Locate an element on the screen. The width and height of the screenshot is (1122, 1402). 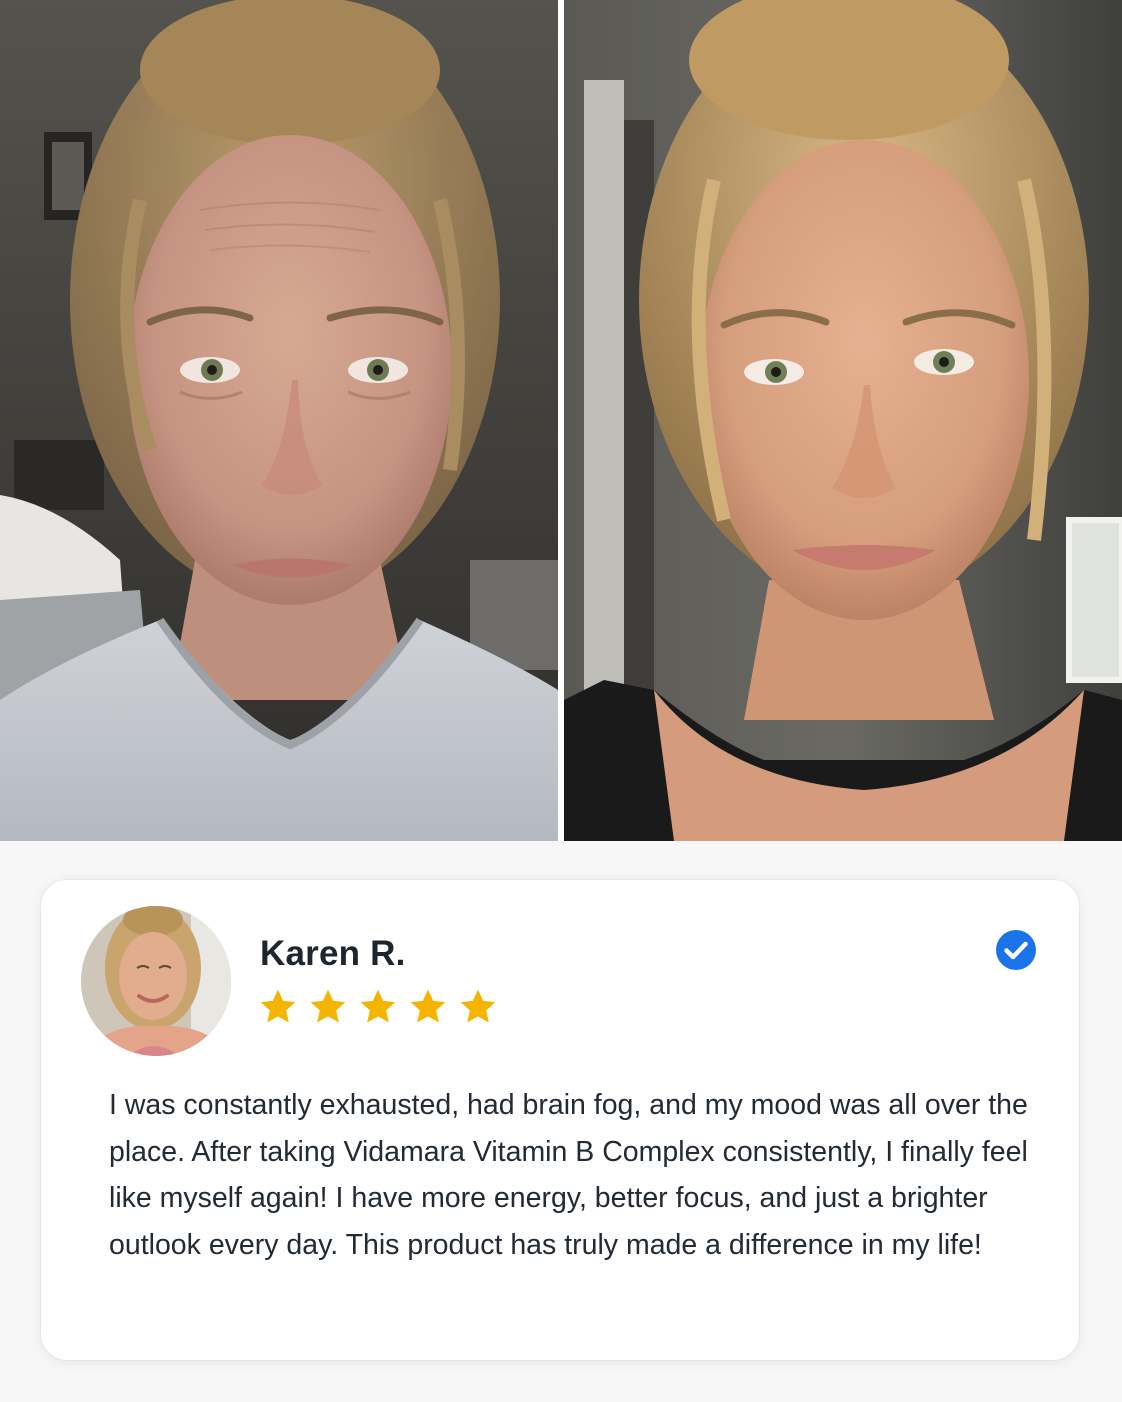
avatar-image is located at coordinates (156, 981).